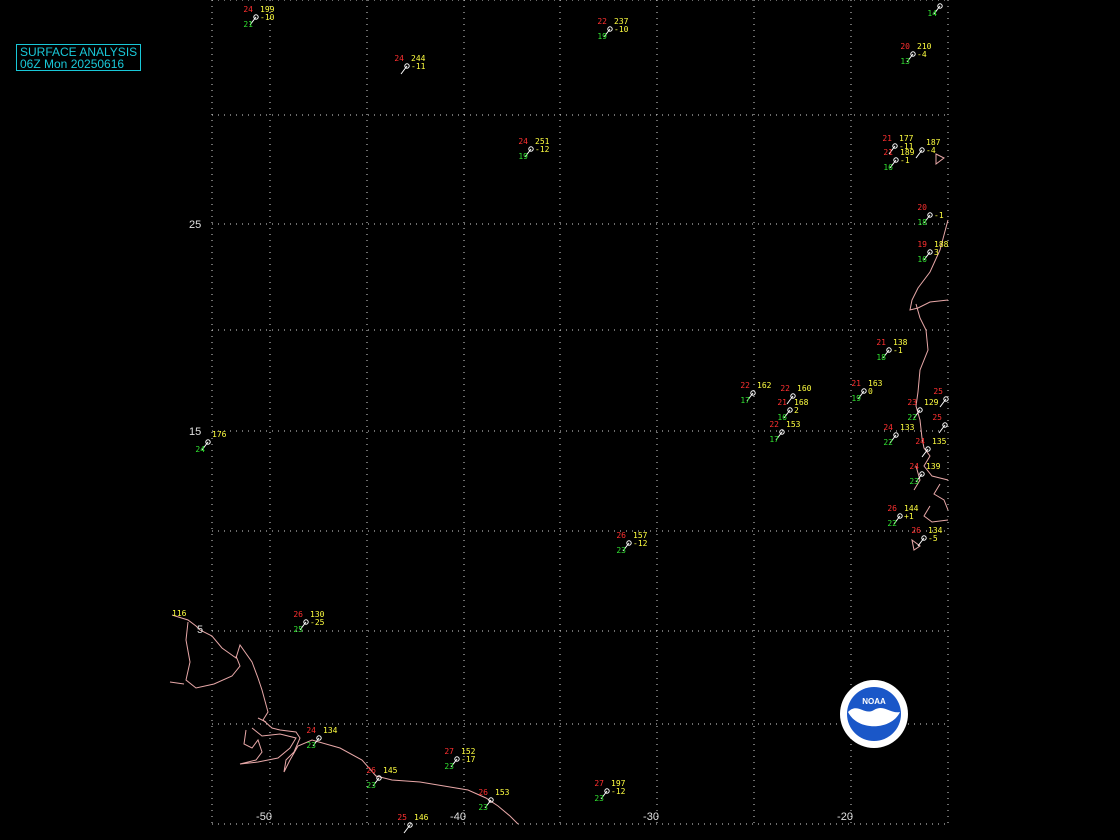 This screenshot has width=1120, height=840. What do you see at coordinates (258, 17) in the screenshot?
I see `station-plot: 2421199-10` at bounding box center [258, 17].